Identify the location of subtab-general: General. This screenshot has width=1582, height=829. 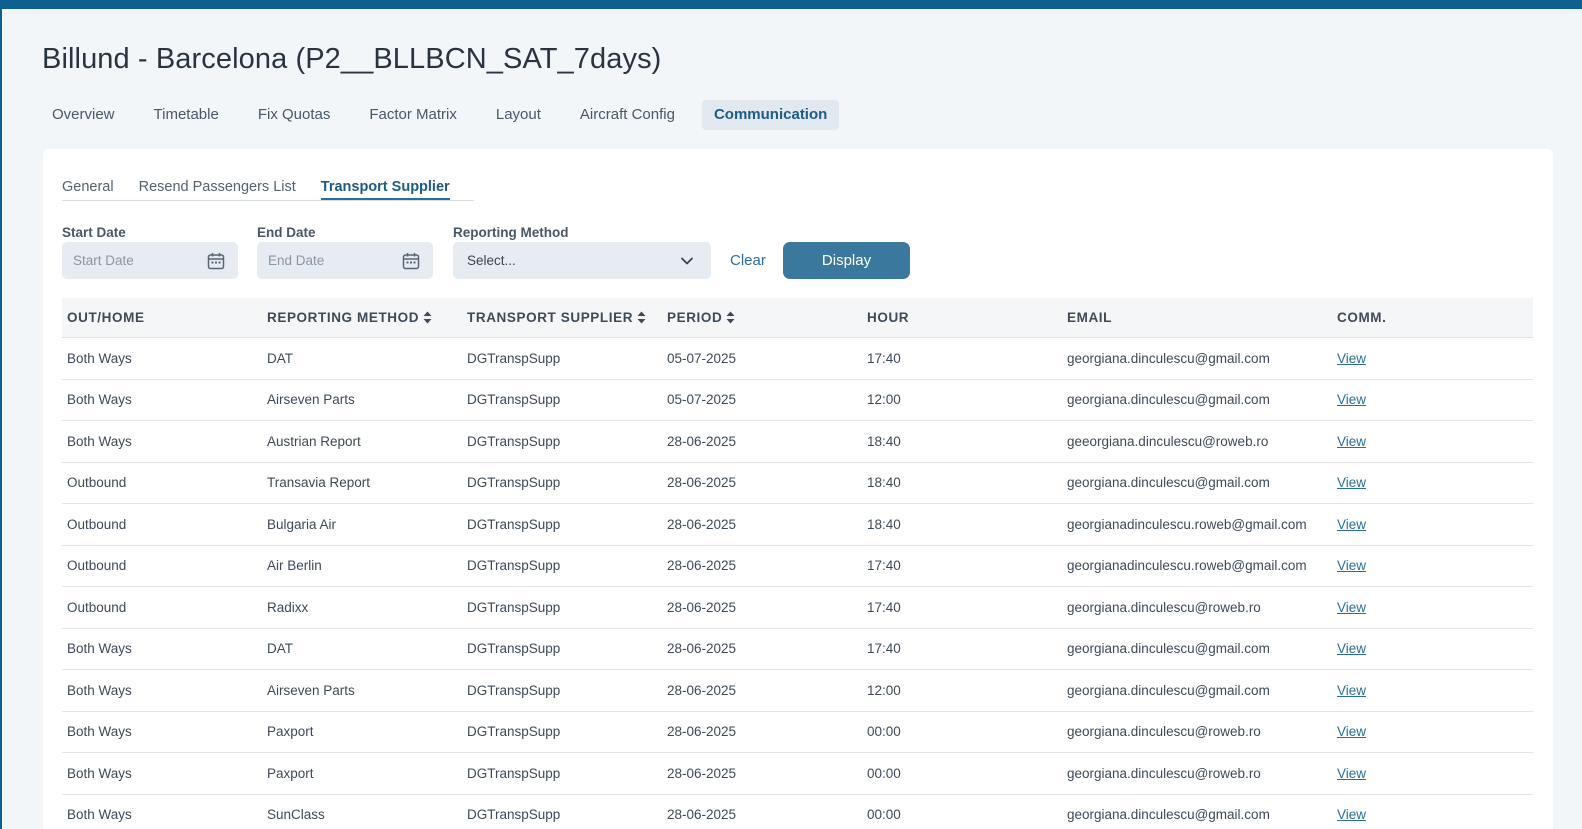
(88, 189).